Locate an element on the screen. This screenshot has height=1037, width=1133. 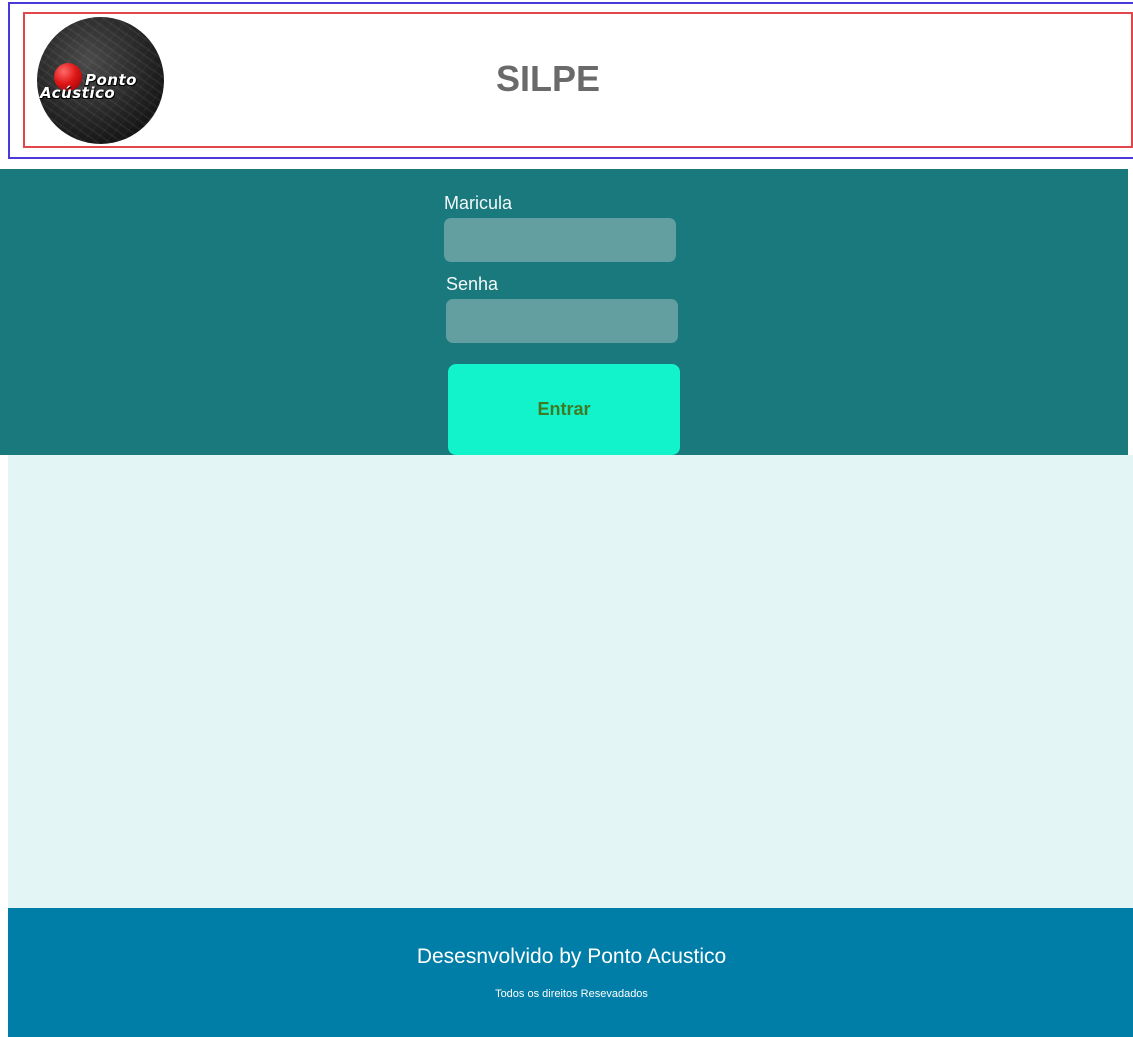
footer-rights: Todos os direitos Resevadados is located at coordinates (571, 994).